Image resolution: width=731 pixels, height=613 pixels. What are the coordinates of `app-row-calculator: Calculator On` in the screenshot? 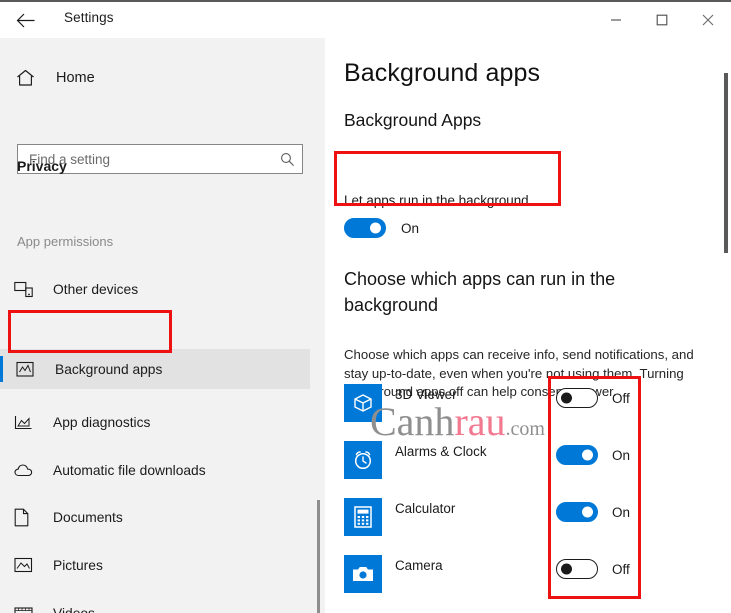 It's located at (529, 522).